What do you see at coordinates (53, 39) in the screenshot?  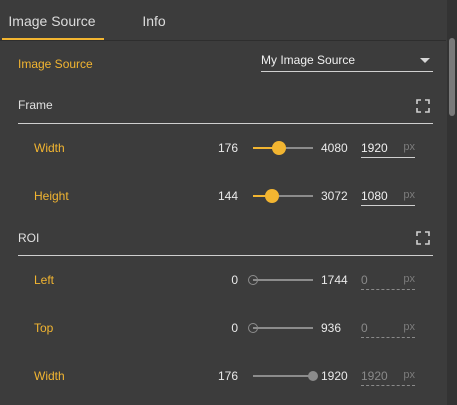 I see `active-tab-indicator` at bounding box center [53, 39].